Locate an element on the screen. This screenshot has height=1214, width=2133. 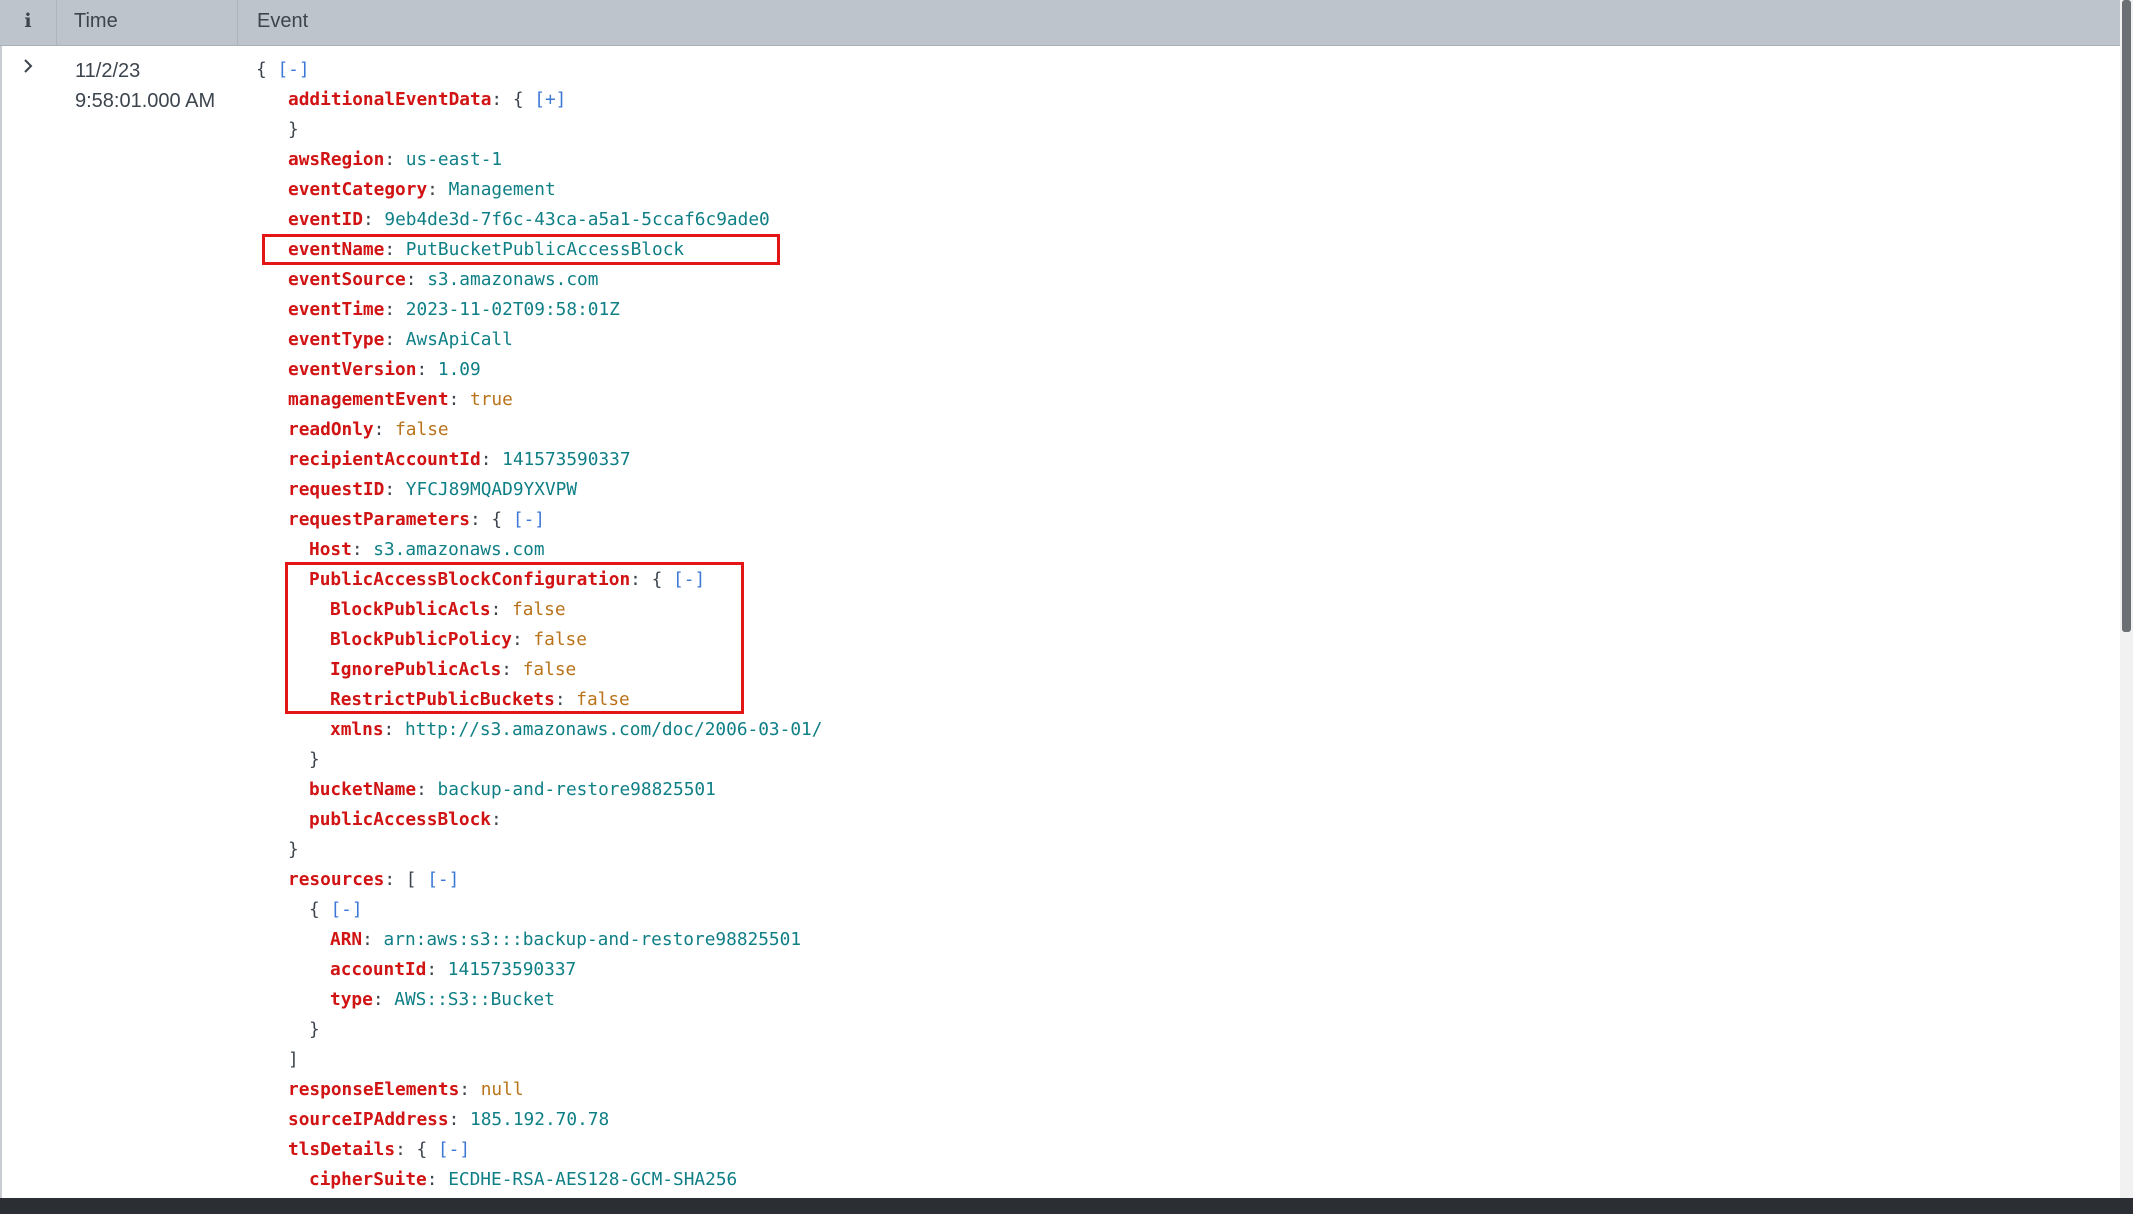
json-key: BlockPublicPolicy is located at coordinates (421, 639).